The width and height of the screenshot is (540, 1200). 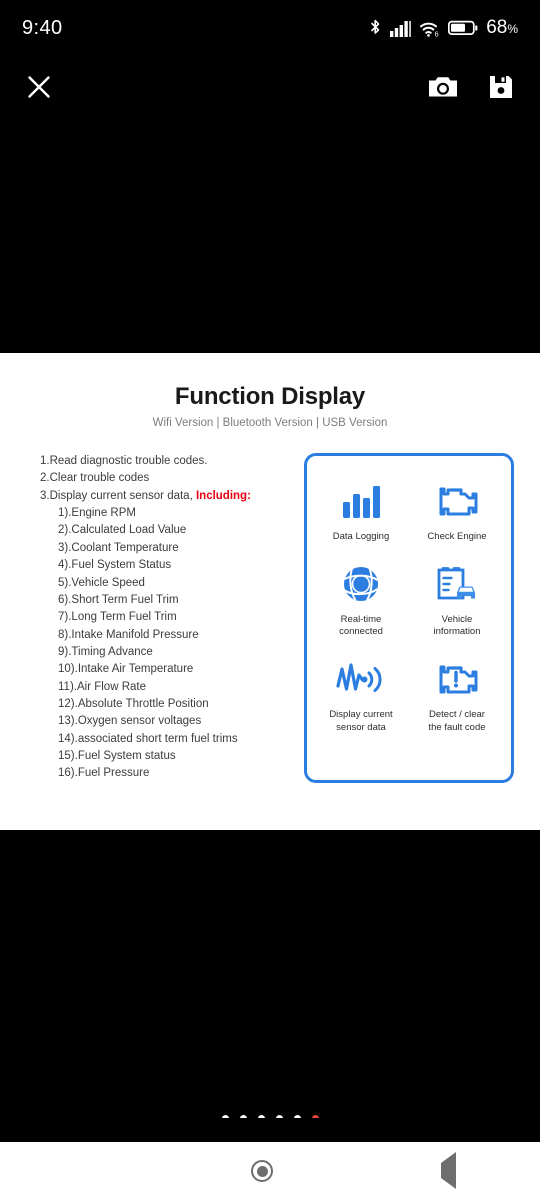 What do you see at coordinates (104, 773) in the screenshot?
I see `feature-sub-item: 16).Fuel Pressure` at bounding box center [104, 773].